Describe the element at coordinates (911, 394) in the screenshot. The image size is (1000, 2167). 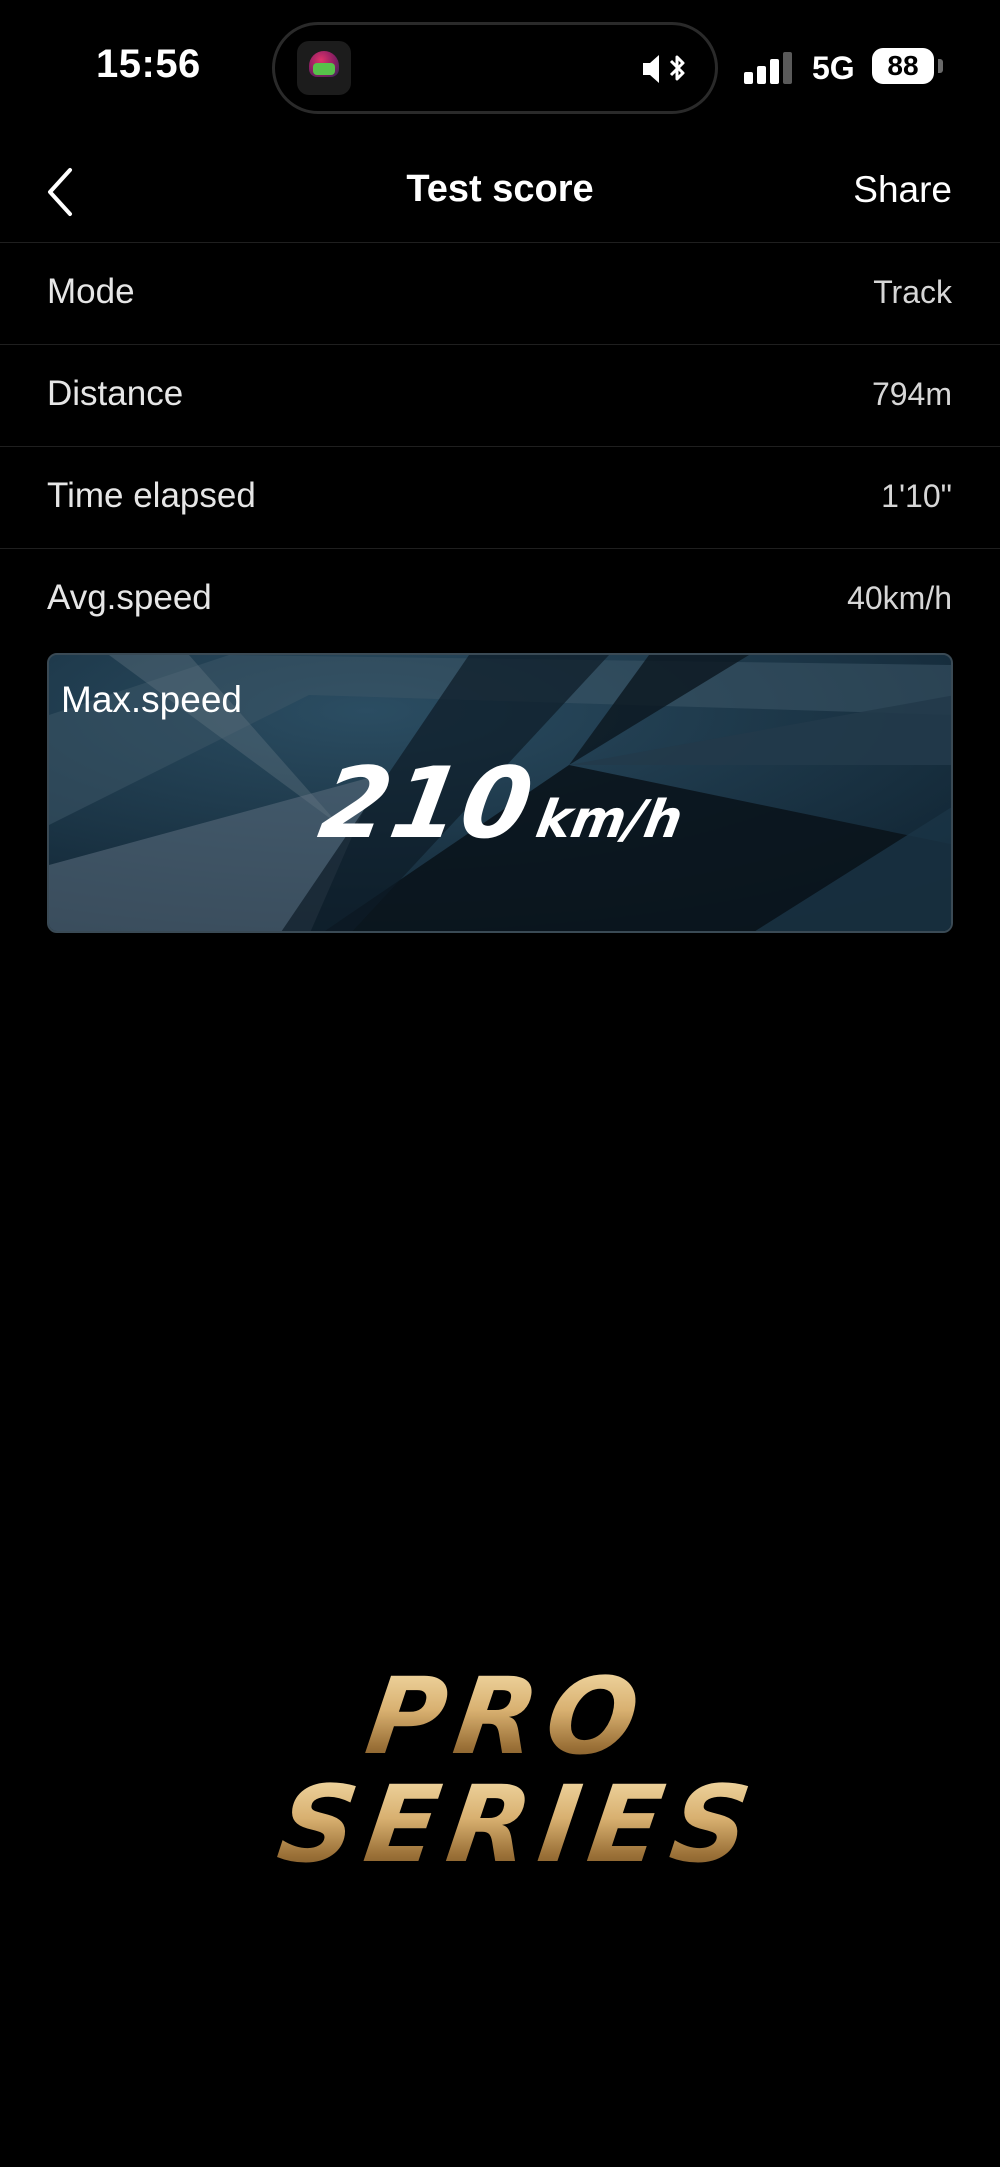
I see `stat-value: 794m` at that location.